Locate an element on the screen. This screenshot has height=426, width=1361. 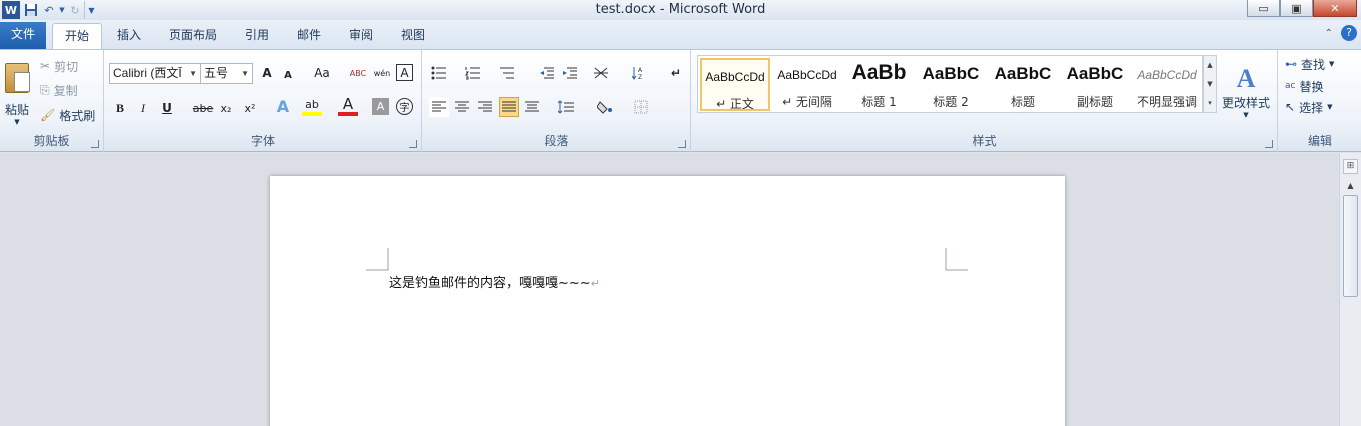
find-button: ⊷ 查找 ▼ is located at coordinates (1309, 64).